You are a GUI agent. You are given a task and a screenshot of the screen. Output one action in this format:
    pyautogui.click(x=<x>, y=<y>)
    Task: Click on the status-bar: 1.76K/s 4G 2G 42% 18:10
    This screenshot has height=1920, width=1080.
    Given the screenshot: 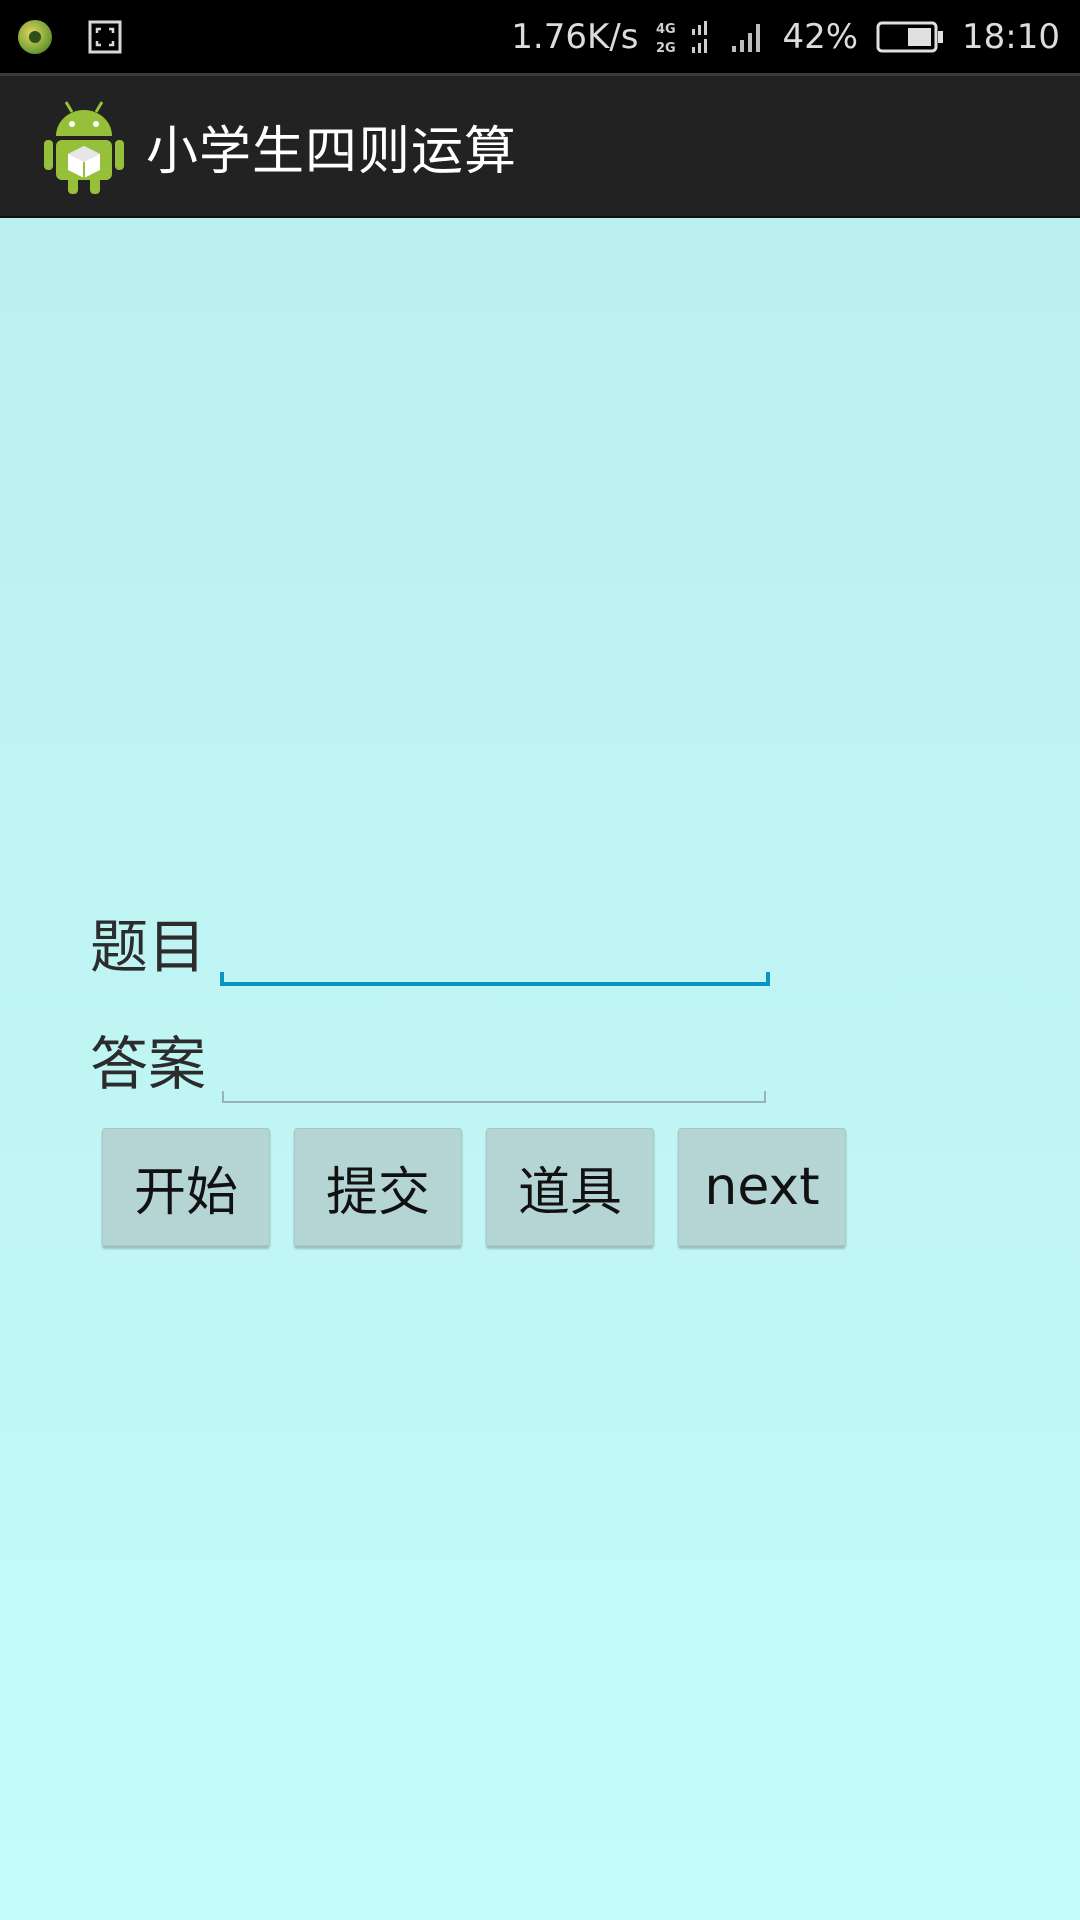 What is the action you would take?
    pyautogui.click(x=540, y=38)
    